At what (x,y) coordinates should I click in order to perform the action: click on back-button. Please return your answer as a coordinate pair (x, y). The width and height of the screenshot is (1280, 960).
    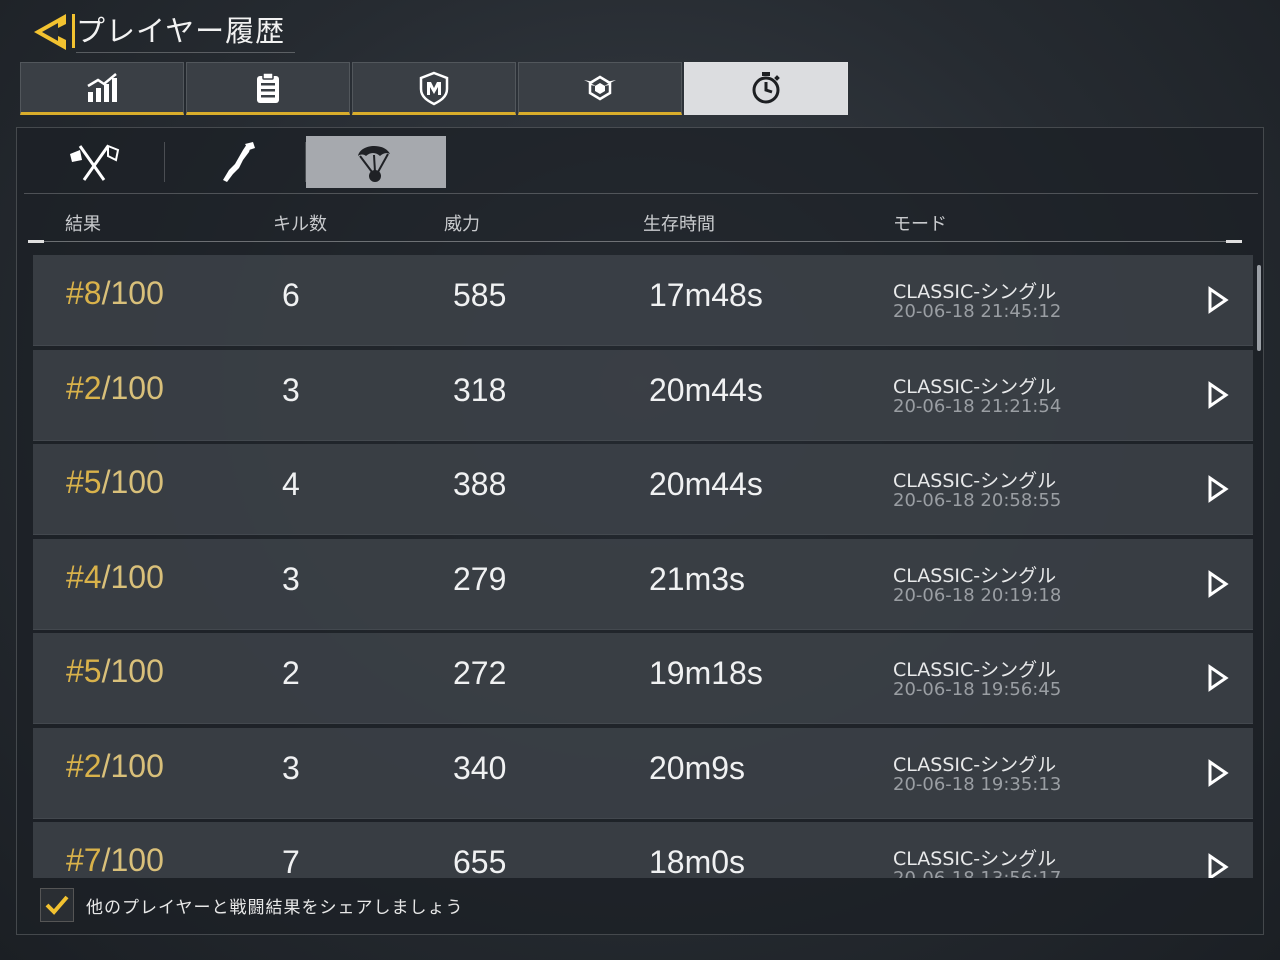
    Looking at the image, I should click on (53, 32).